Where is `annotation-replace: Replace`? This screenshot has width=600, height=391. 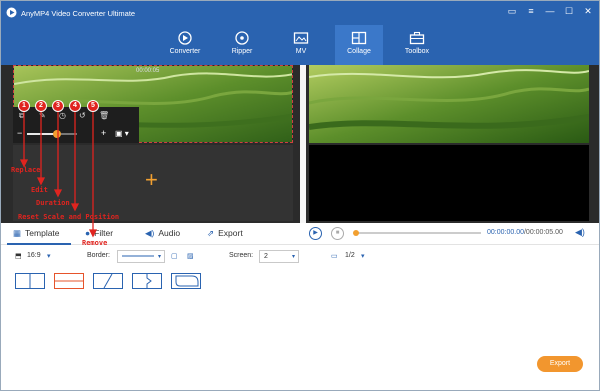
annotation-replace: Replace is located at coordinates (26, 170).